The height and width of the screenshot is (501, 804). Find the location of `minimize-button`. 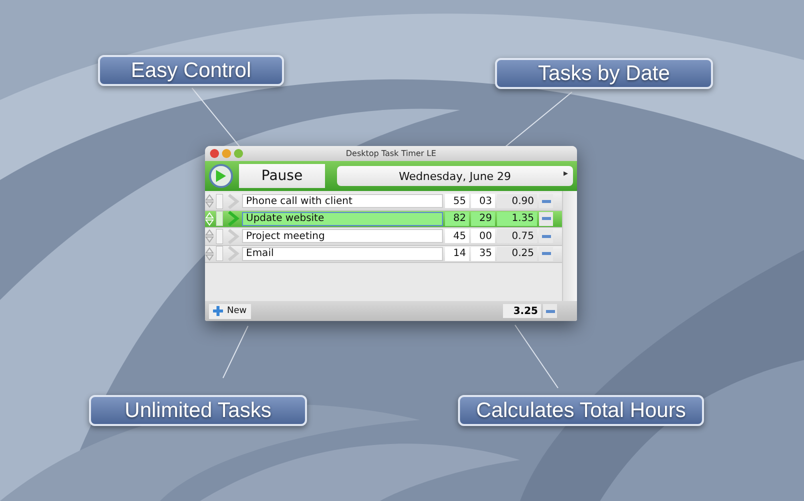

minimize-button is located at coordinates (226, 153).